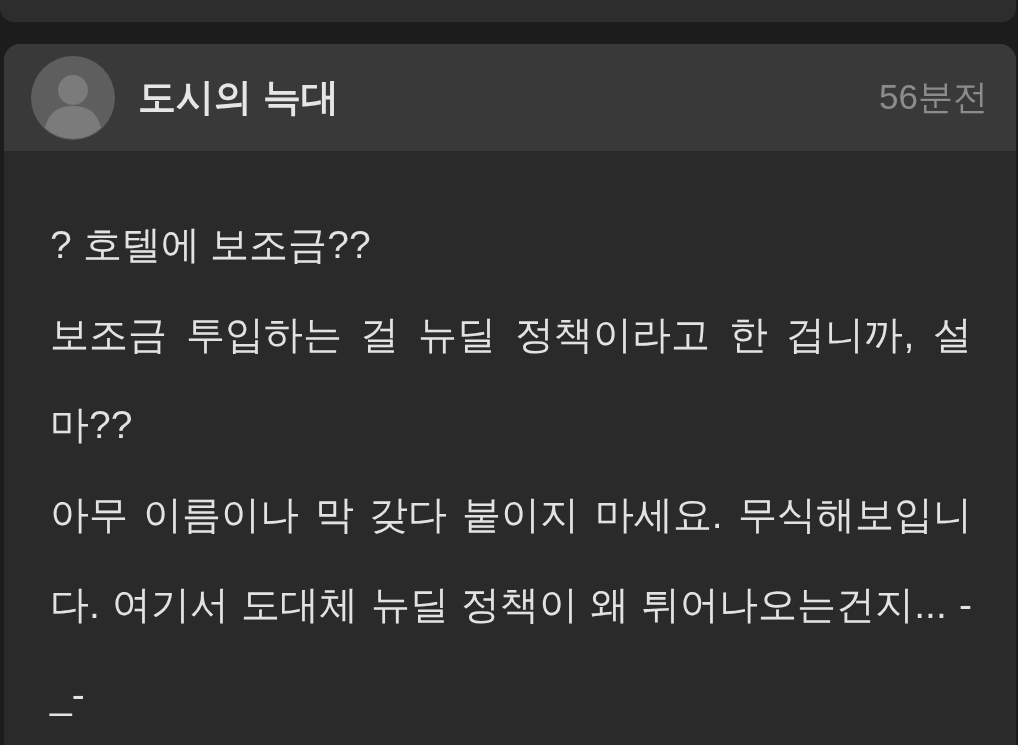  What do you see at coordinates (238, 97) in the screenshot?
I see `author-name: 도시의 늑대` at bounding box center [238, 97].